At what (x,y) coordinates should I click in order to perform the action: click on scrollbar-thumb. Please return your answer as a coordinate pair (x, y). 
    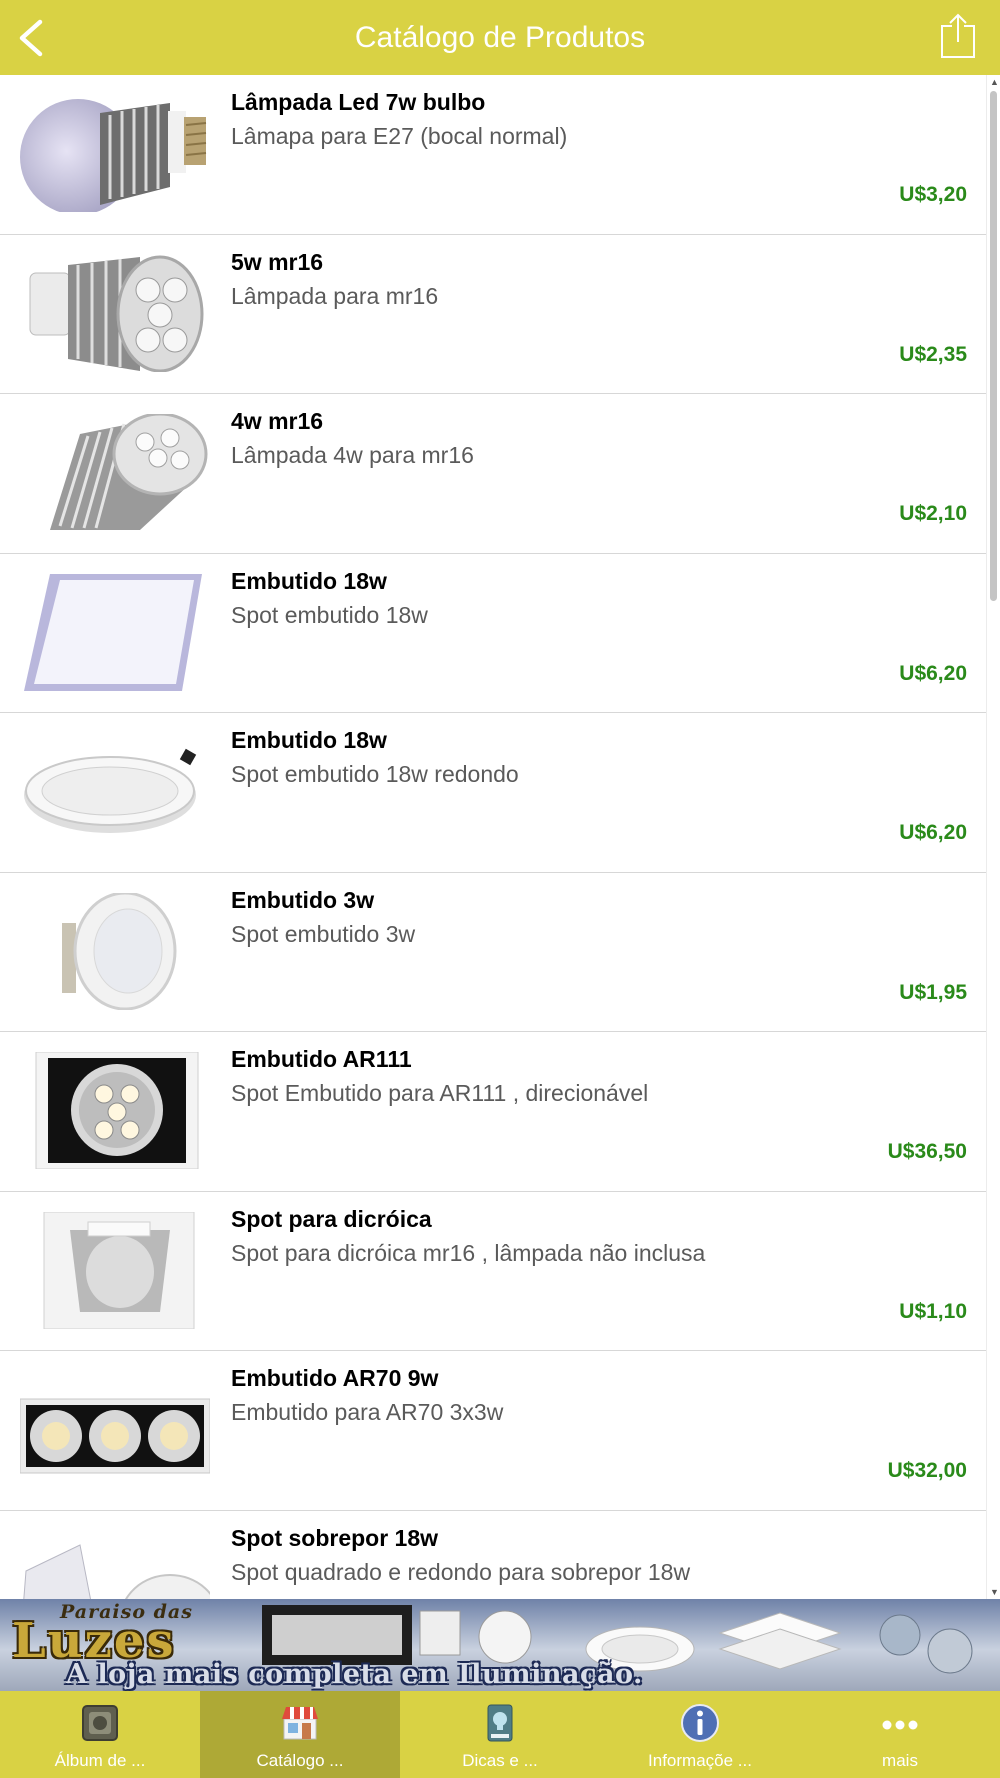
    Looking at the image, I should click on (993, 346).